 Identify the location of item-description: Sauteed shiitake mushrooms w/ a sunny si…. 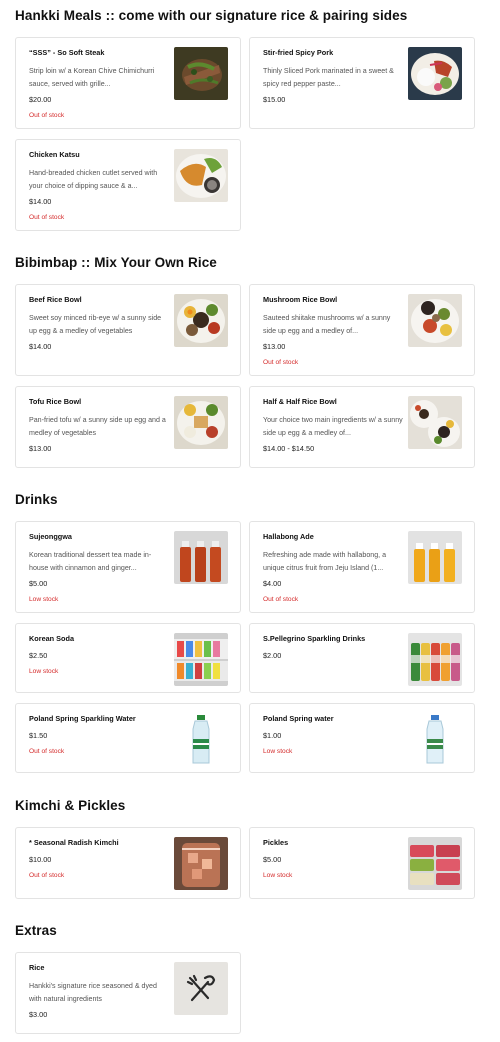
(327, 324).